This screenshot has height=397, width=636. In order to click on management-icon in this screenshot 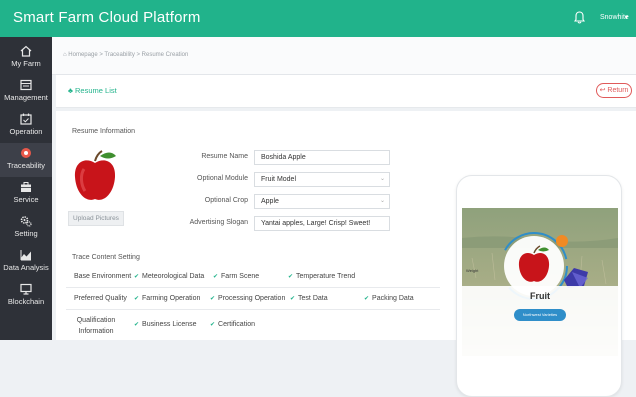, I will do `click(26, 85)`.